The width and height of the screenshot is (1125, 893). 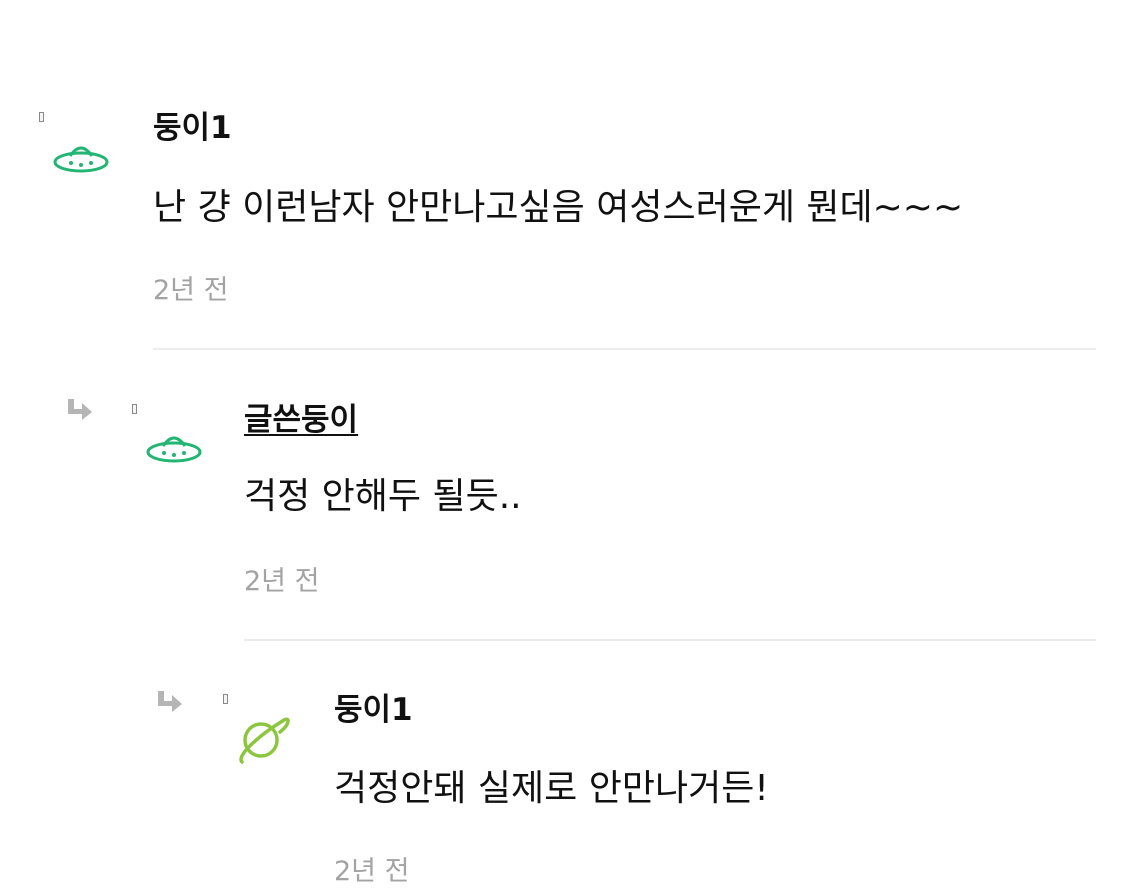 What do you see at coordinates (372, 871) in the screenshot?
I see `comment-time: 2년 전` at bounding box center [372, 871].